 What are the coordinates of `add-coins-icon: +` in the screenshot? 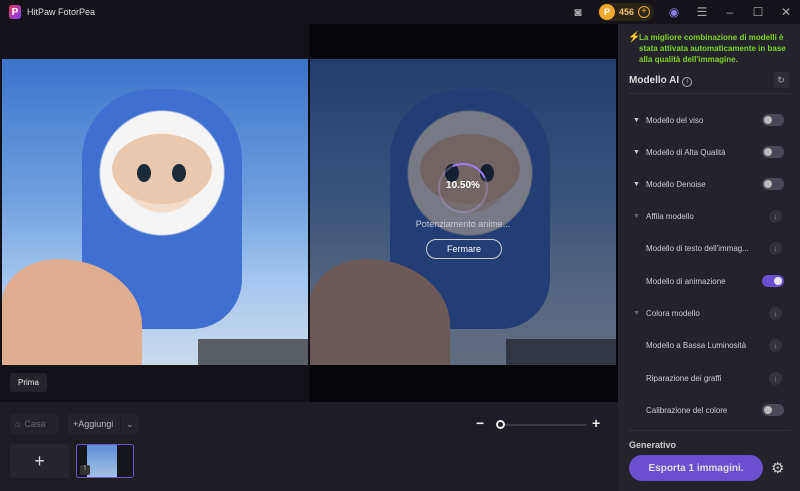 It's located at (644, 12).